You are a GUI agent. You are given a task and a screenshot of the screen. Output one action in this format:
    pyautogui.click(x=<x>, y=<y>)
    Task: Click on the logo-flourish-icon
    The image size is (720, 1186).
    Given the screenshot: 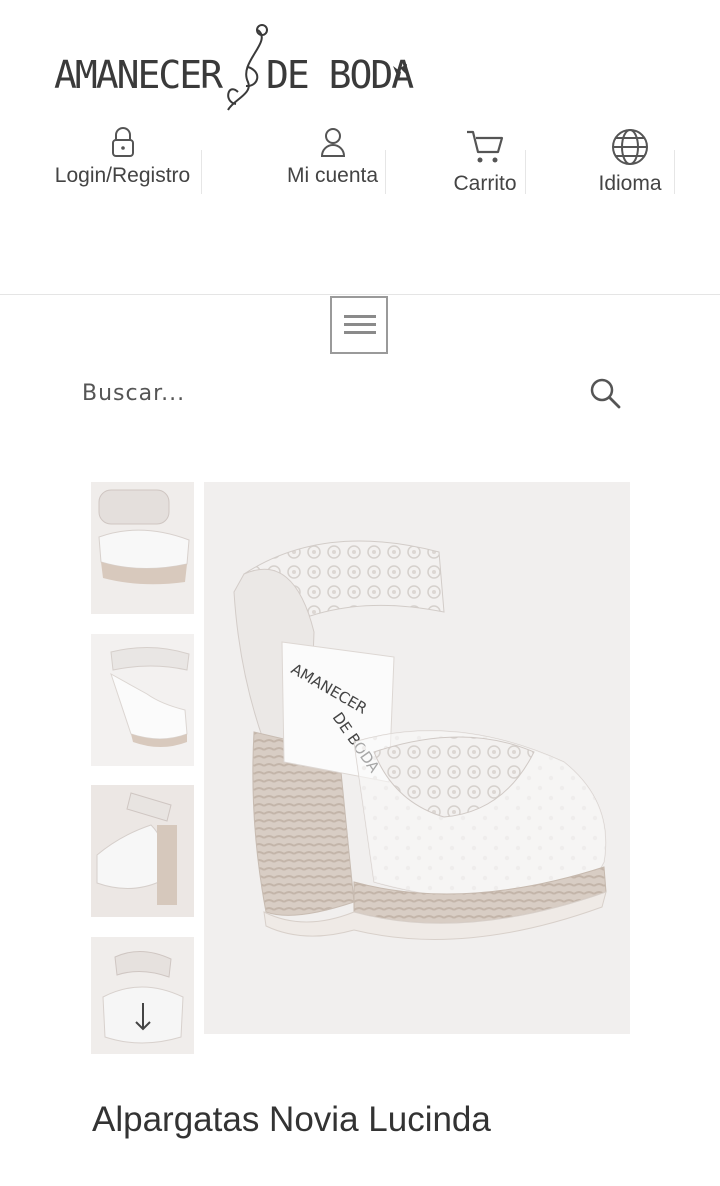 What is the action you would take?
    pyautogui.click(x=247, y=67)
    